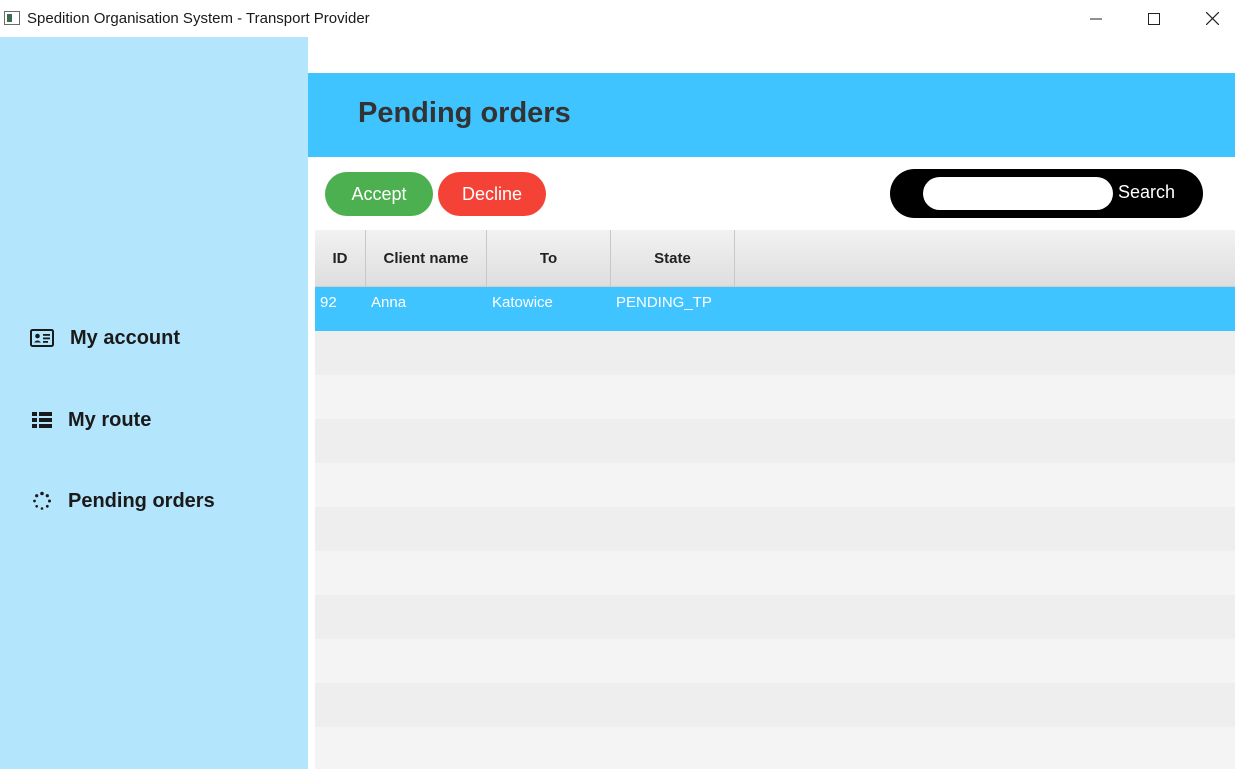  I want to click on decline-button: Decline, so click(492, 194).